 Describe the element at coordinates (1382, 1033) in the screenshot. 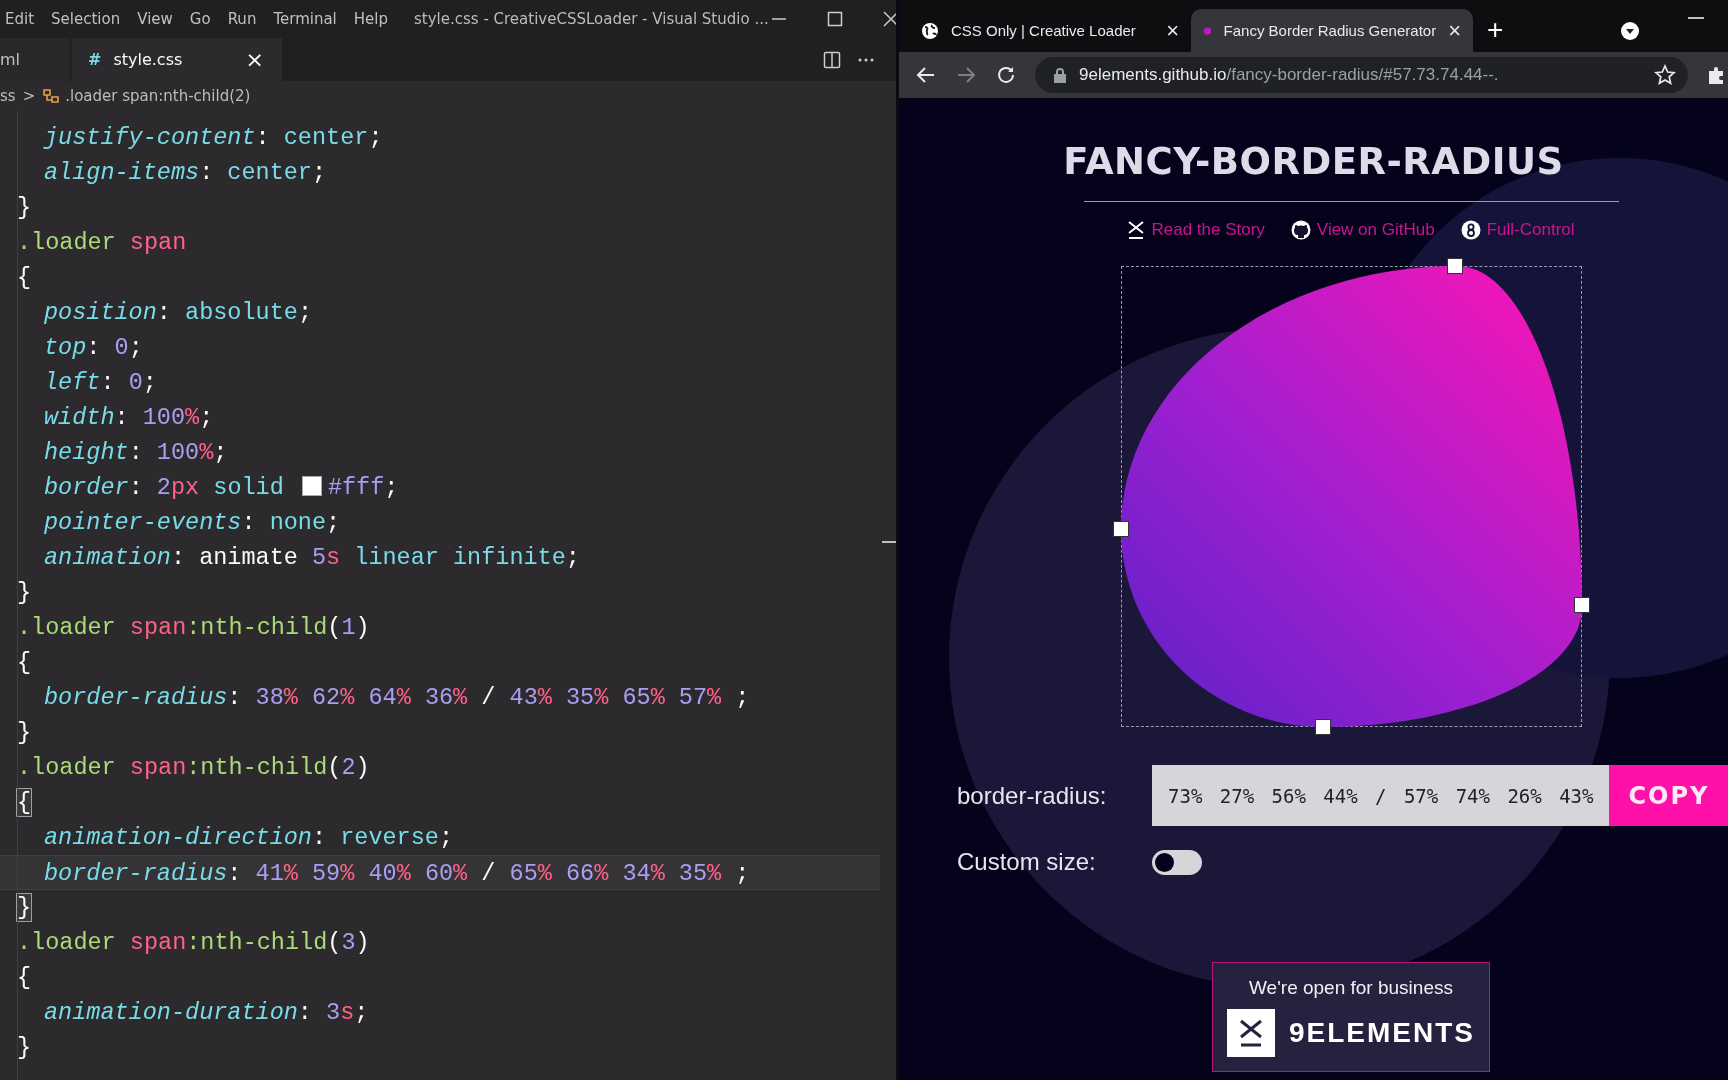

I see `brand-name: 9ELEMENTS` at that location.